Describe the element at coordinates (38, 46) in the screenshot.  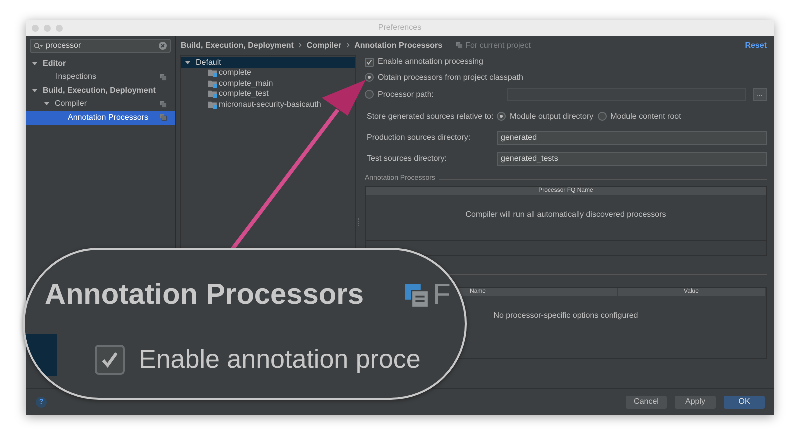
I see `search-icon` at that location.